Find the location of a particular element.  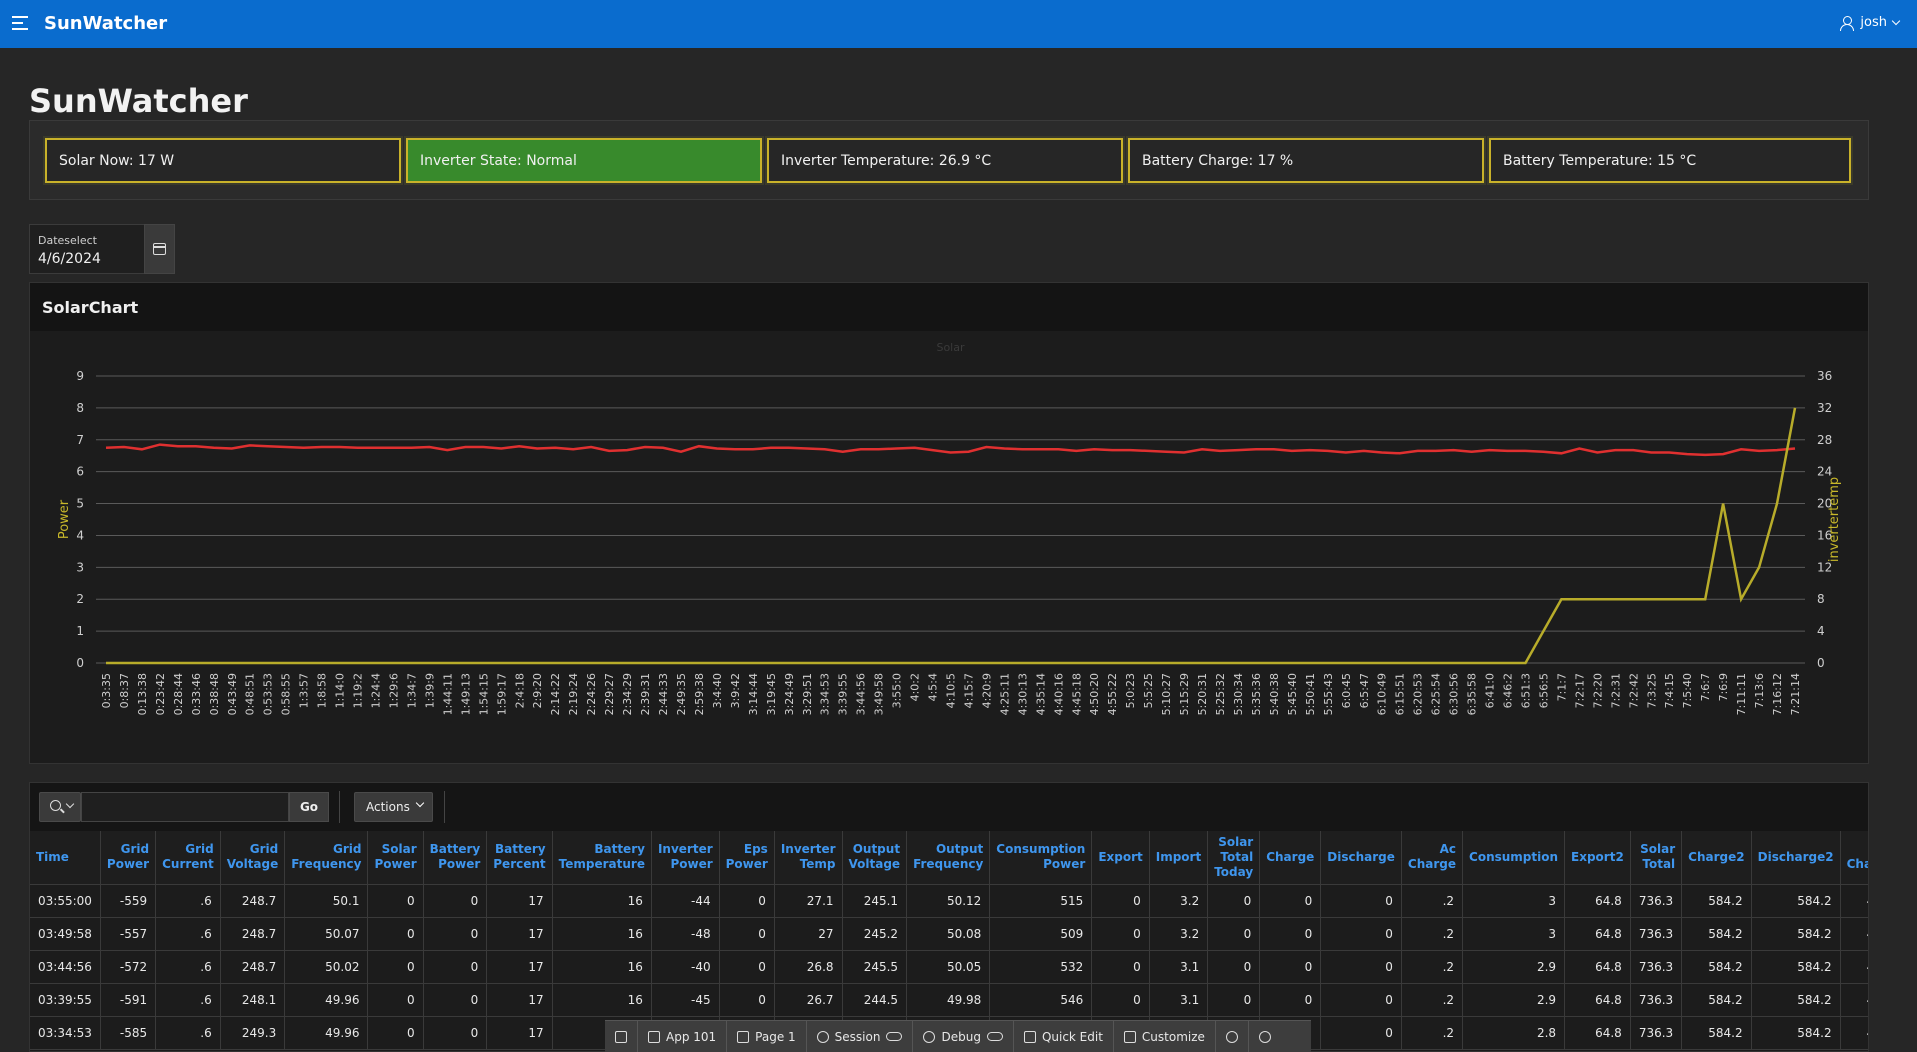

column-header: Discharge2 is located at coordinates (1796, 858).